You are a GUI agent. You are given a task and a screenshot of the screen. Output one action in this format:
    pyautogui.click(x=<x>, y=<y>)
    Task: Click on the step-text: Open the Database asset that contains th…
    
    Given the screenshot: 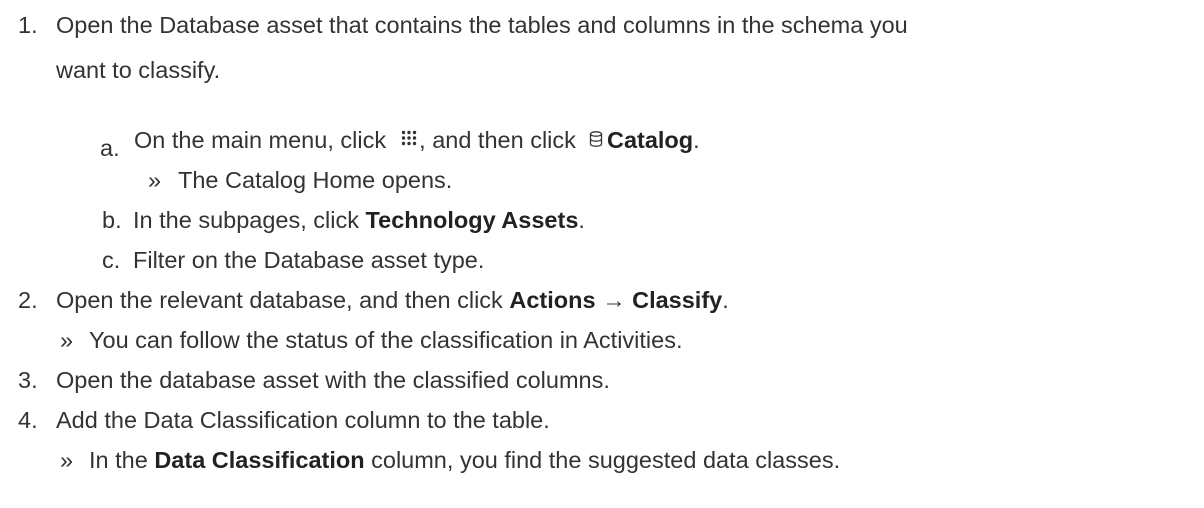 What is the action you would take?
    pyautogui.click(x=482, y=25)
    